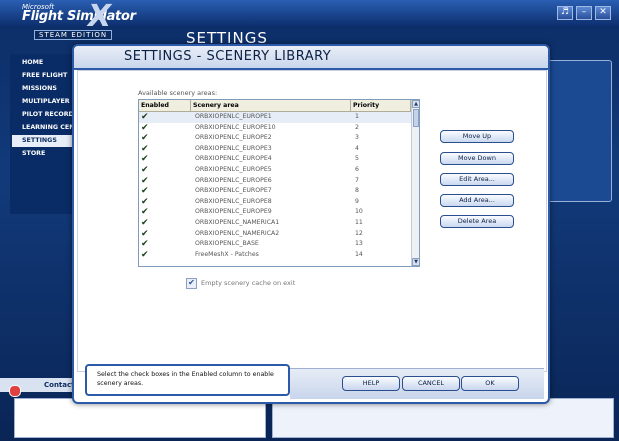 The height and width of the screenshot is (441, 619). I want to click on priority-cell: 6, so click(357, 169).